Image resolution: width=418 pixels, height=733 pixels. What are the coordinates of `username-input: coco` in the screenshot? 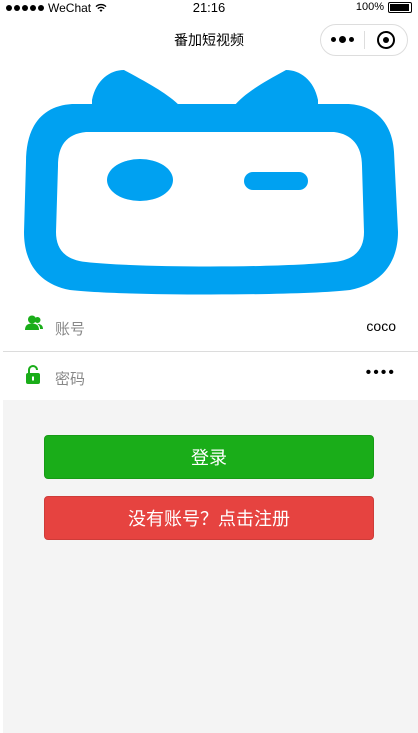 It's located at (381, 326).